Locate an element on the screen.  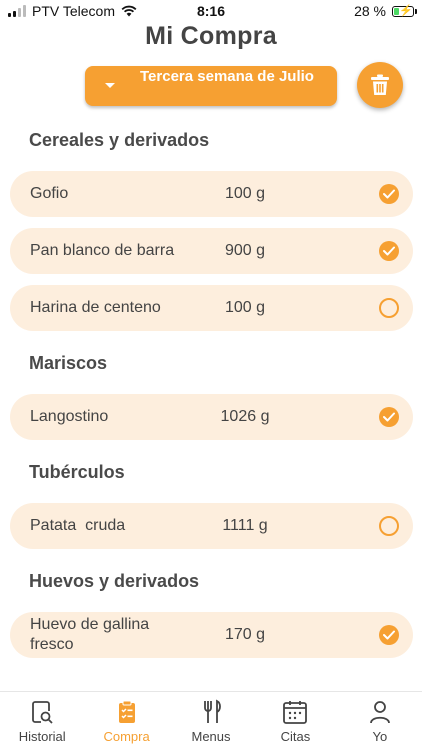
user-icon is located at coordinates (379, 712).